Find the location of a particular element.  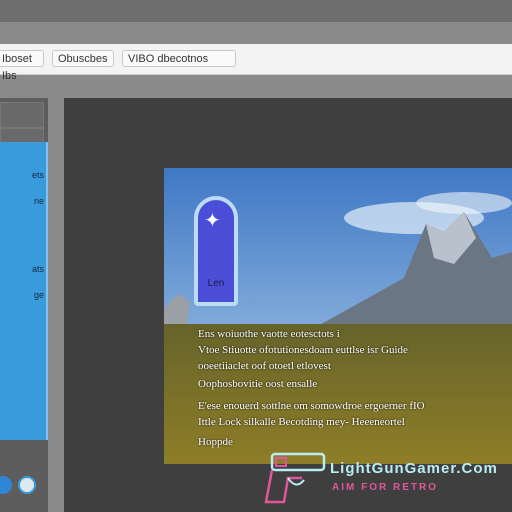

toolbar-item-3: VIBO dbecotnos is located at coordinates (179, 58).